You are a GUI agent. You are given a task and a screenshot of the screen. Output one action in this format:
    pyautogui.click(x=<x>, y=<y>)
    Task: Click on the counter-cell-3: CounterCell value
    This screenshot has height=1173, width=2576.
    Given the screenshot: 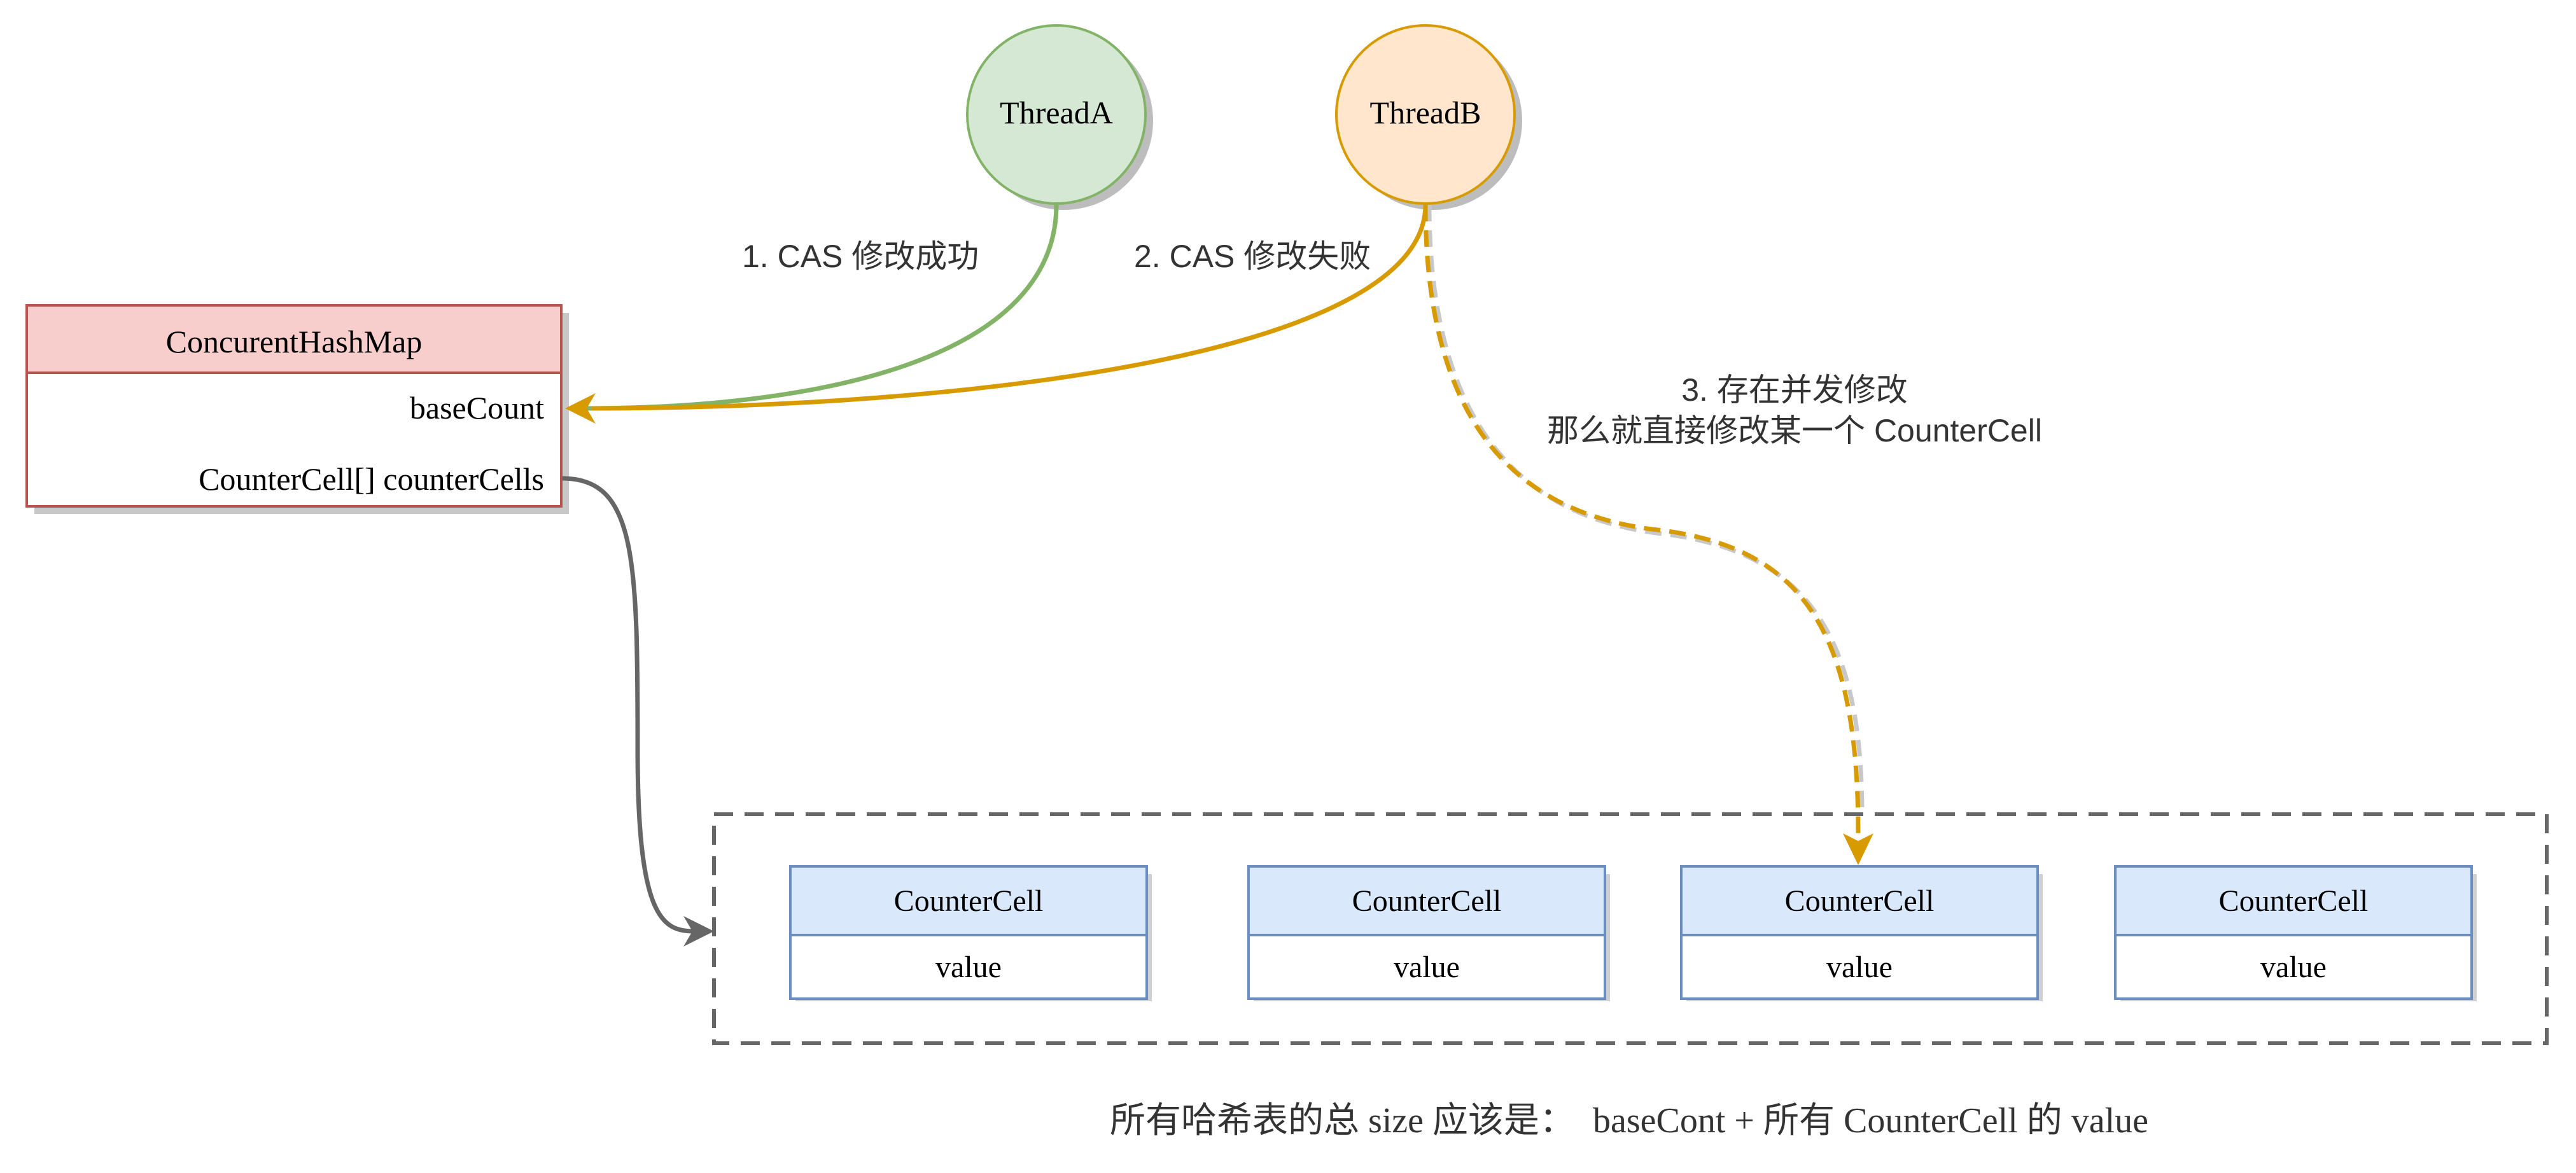 What is the action you would take?
    pyautogui.click(x=1861, y=933)
    